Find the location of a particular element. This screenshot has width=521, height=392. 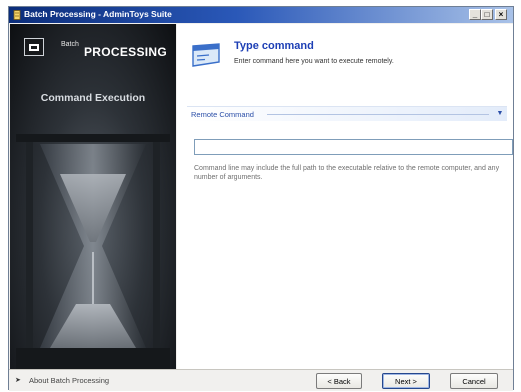

remote-command-input is located at coordinates (353, 147).